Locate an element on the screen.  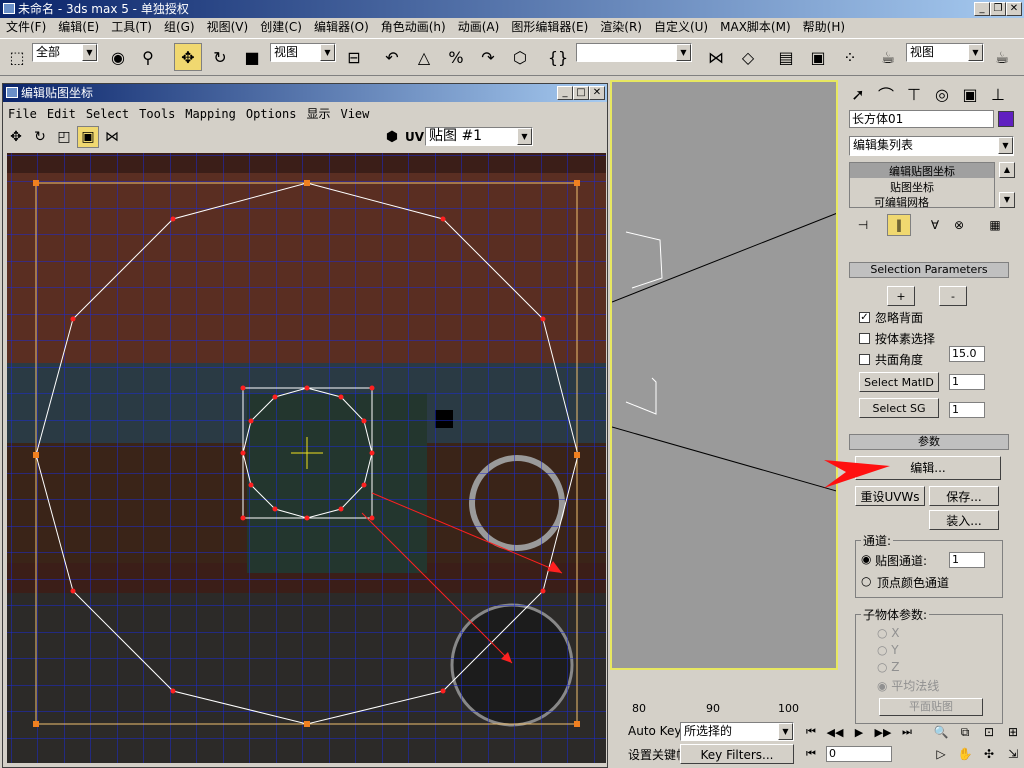
align-icon: ◇ is located at coordinates (748, 57).